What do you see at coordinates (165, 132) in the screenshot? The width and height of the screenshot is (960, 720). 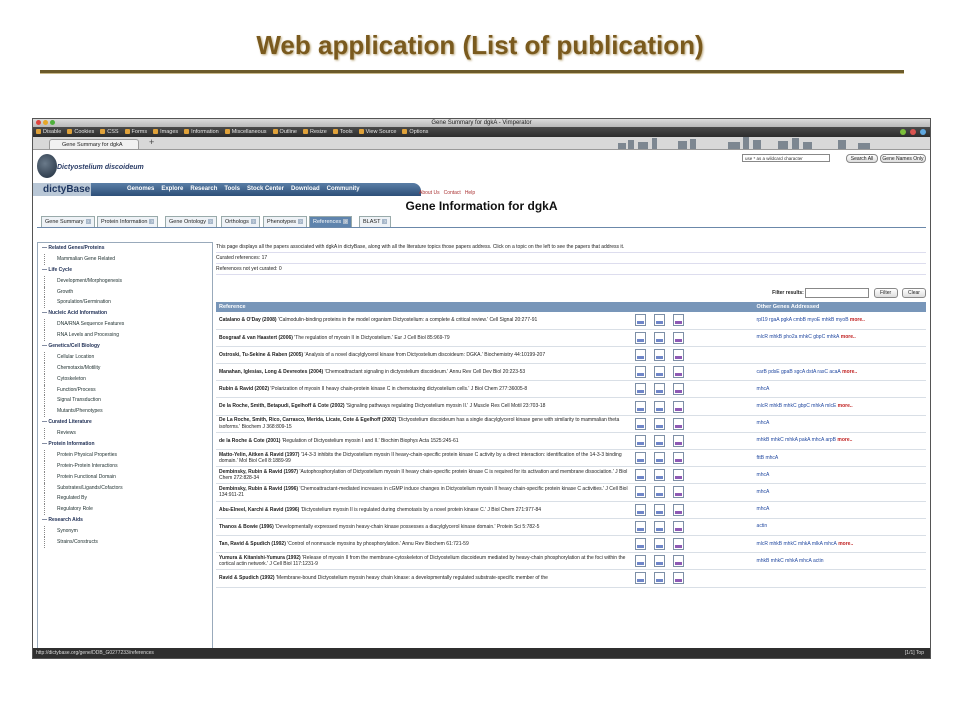 I see `toolbar-item-images: Images` at bounding box center [165, 132].